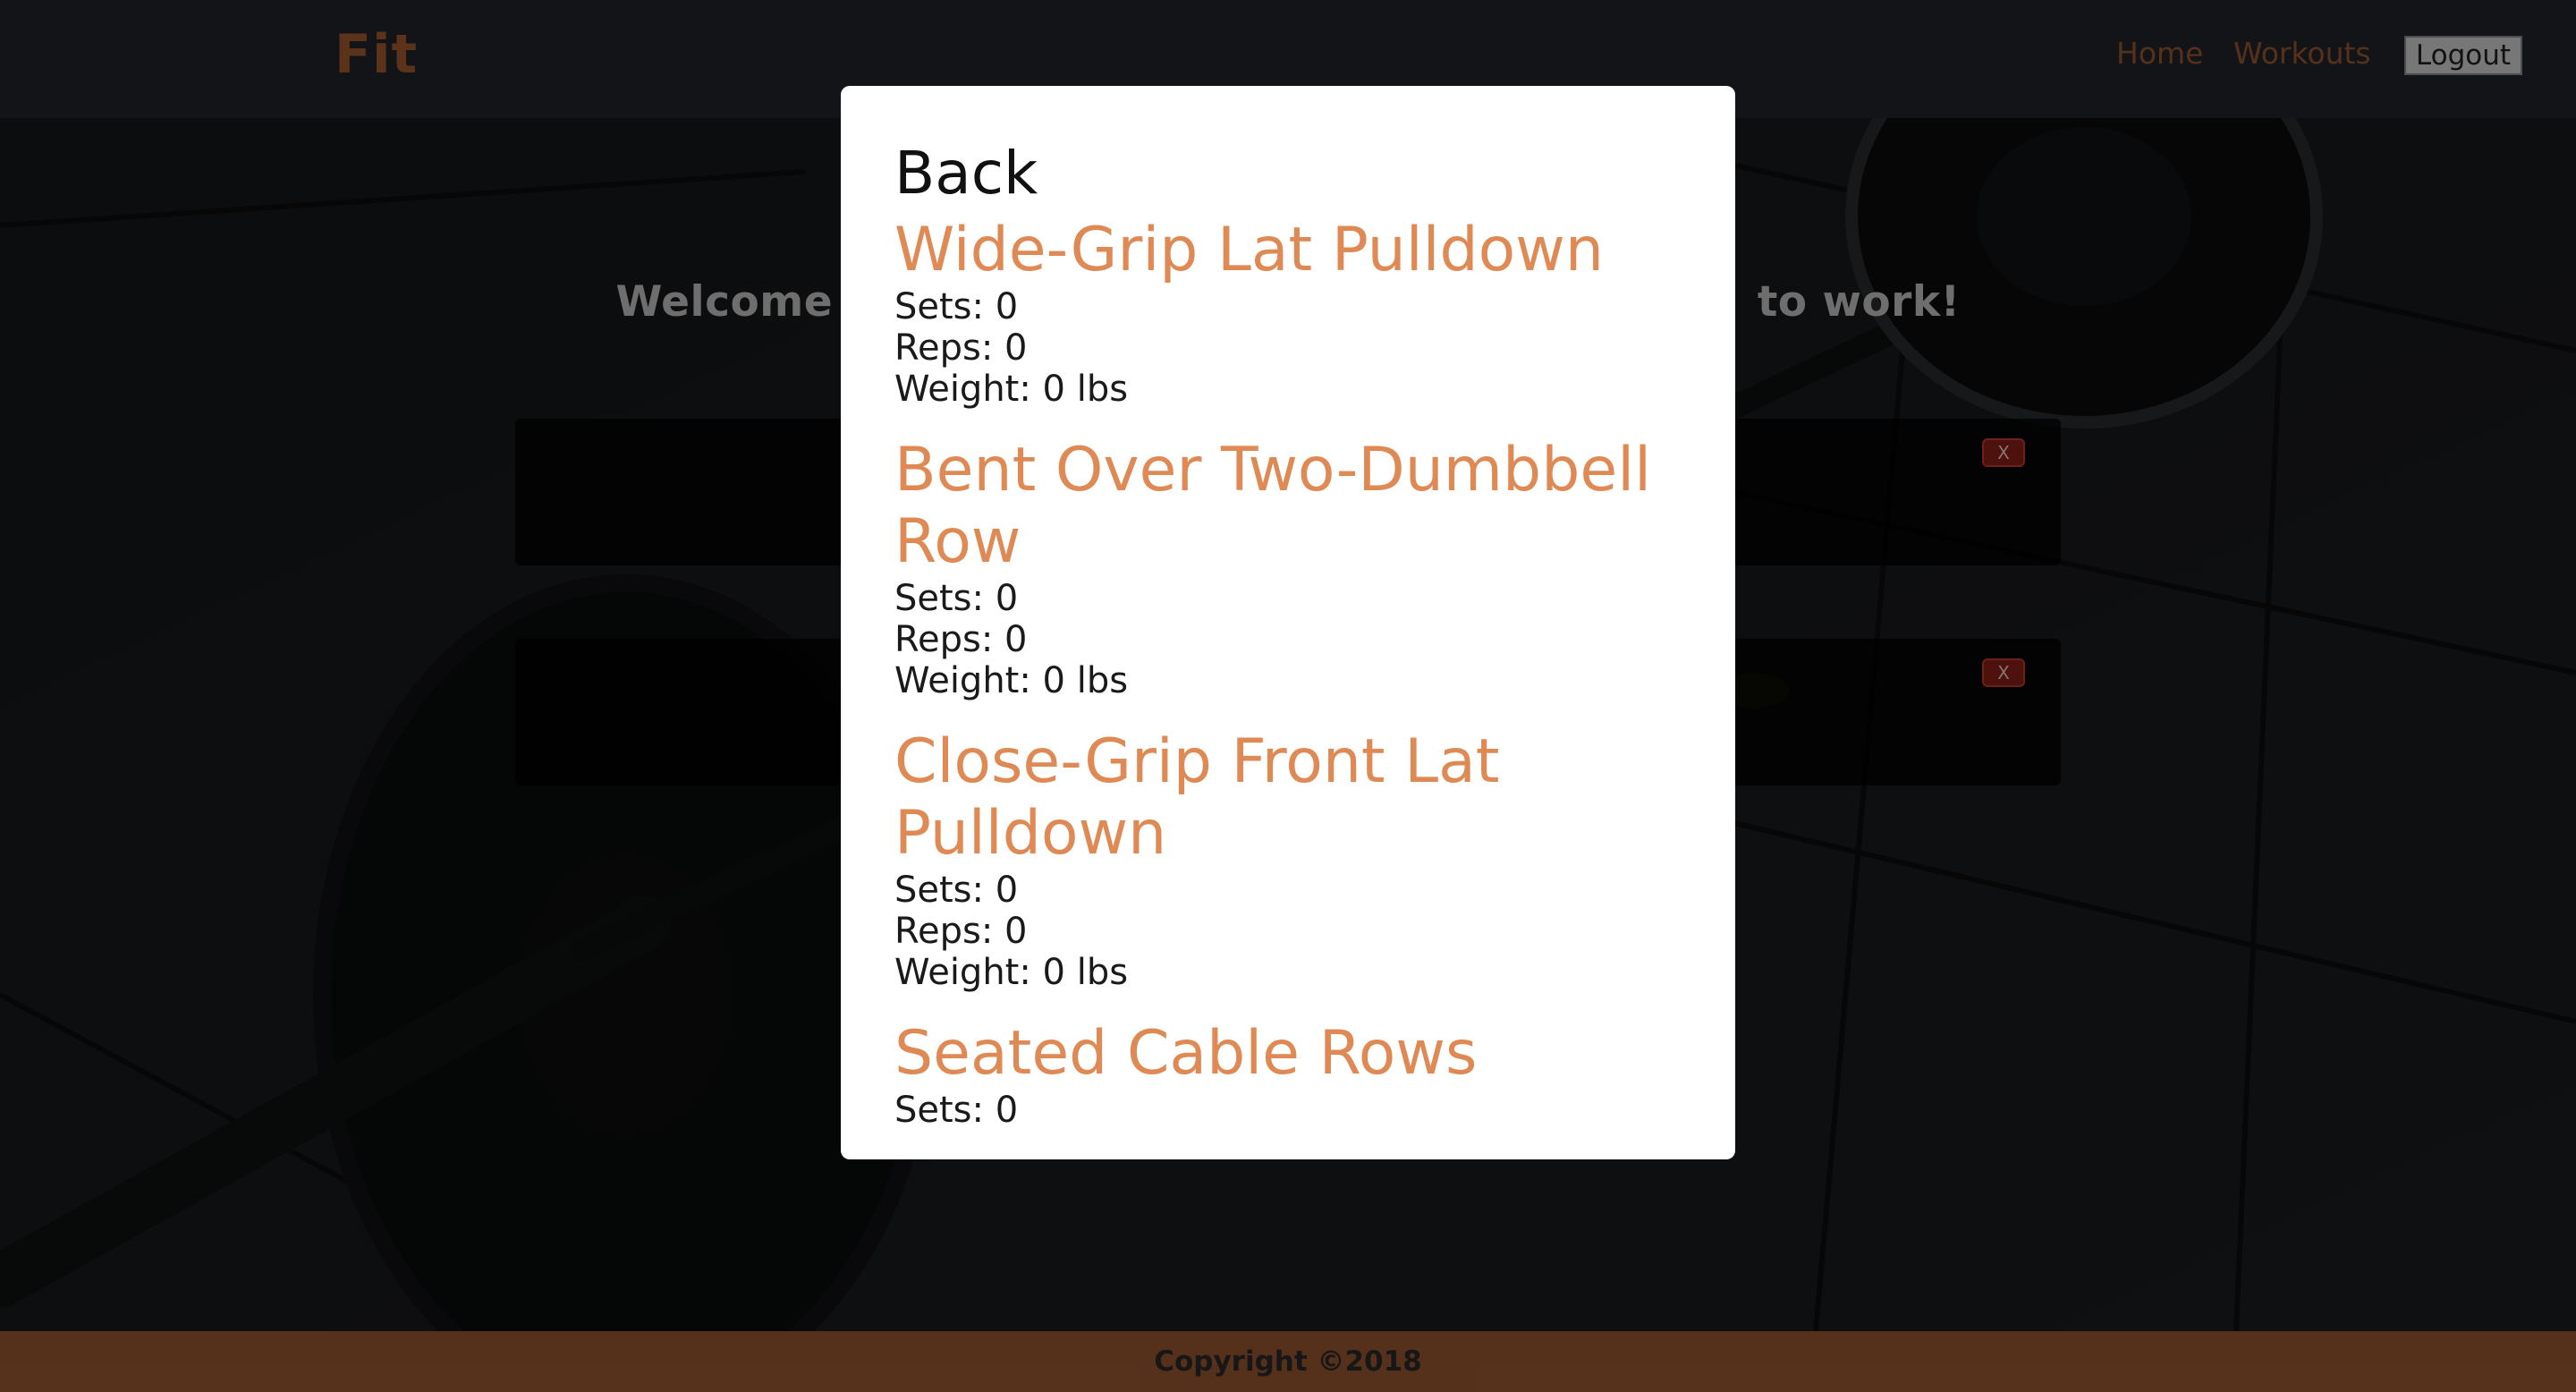 The width and height of the screenshot is (2576, 1392). I want to click on exercise-name: Bent Over Two-Dumbbell Row, so click(1272, 506).